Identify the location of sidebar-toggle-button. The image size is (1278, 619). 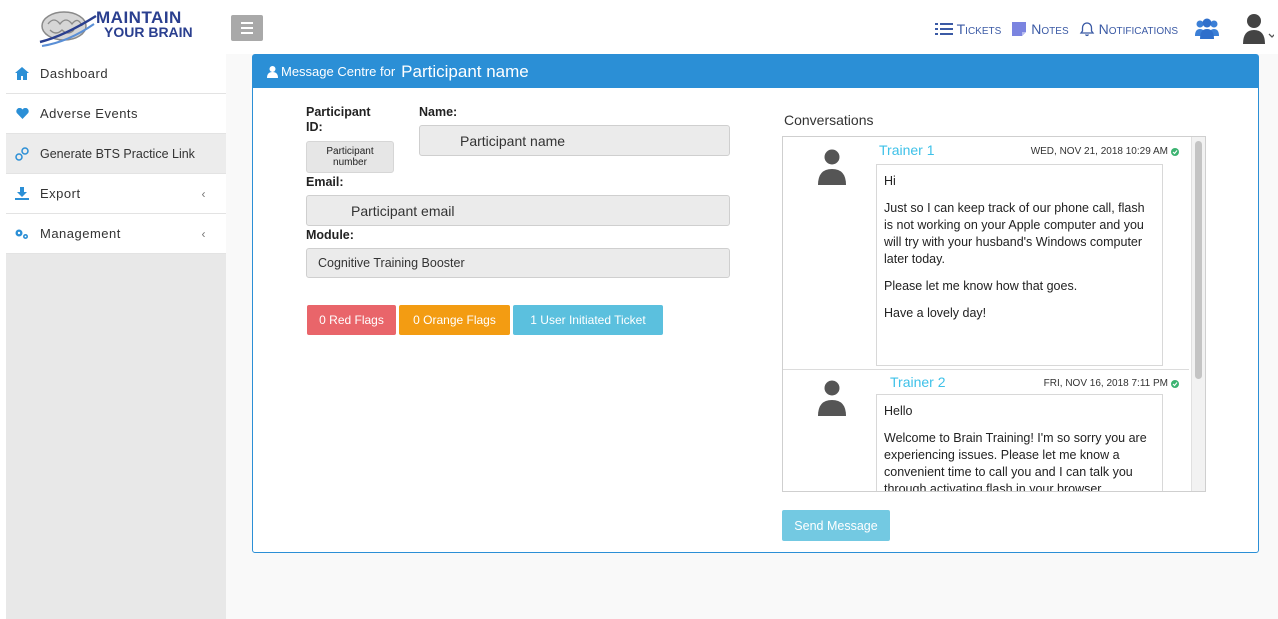
(247, 28).